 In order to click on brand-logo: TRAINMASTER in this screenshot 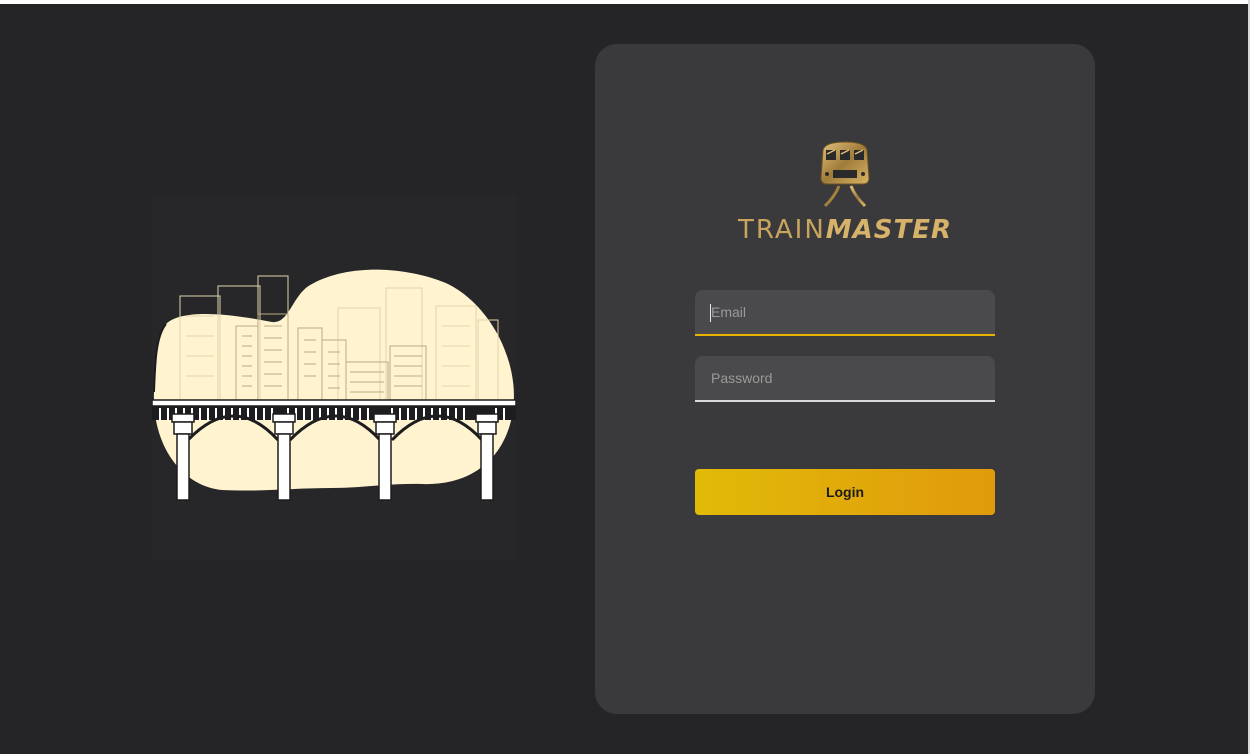, I will do `click(845, 196)`.